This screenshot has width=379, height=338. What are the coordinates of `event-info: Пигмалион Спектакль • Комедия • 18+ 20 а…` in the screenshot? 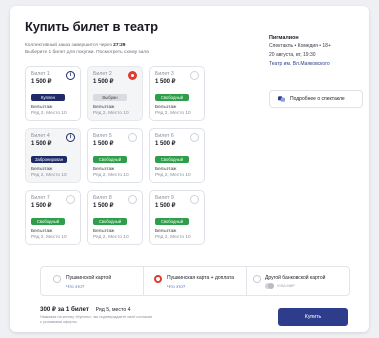 It's located at (316, 51).